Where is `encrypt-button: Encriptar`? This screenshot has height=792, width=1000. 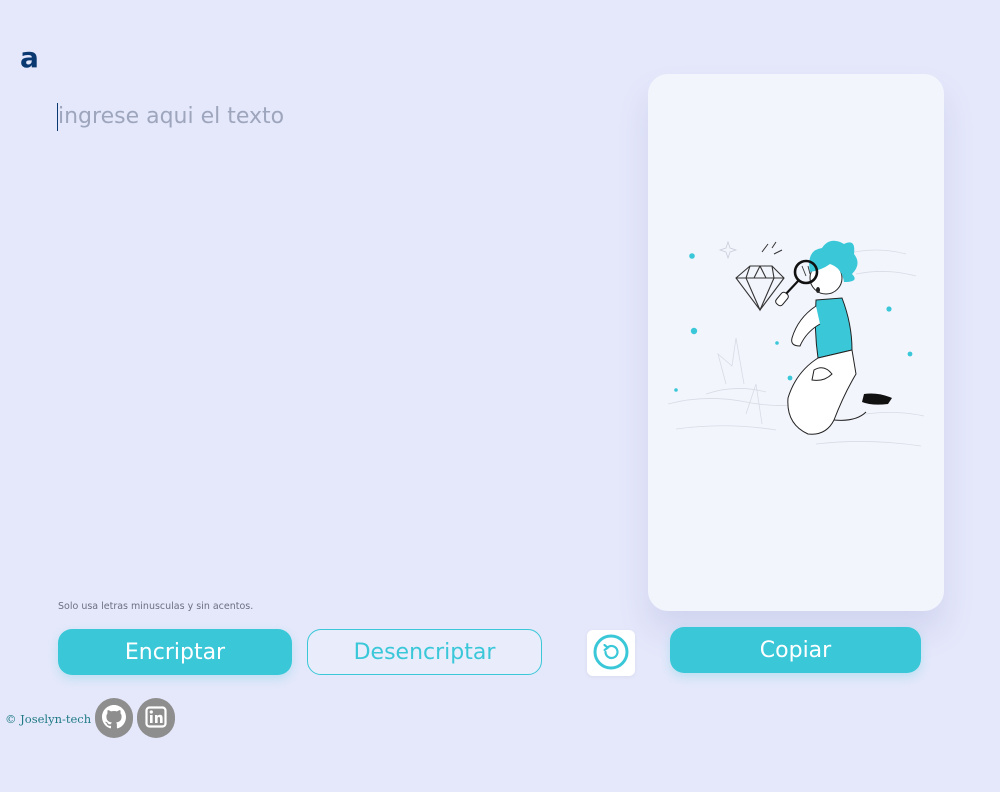
encrypt-button: Encriptar is located at coordinates (175, 652).